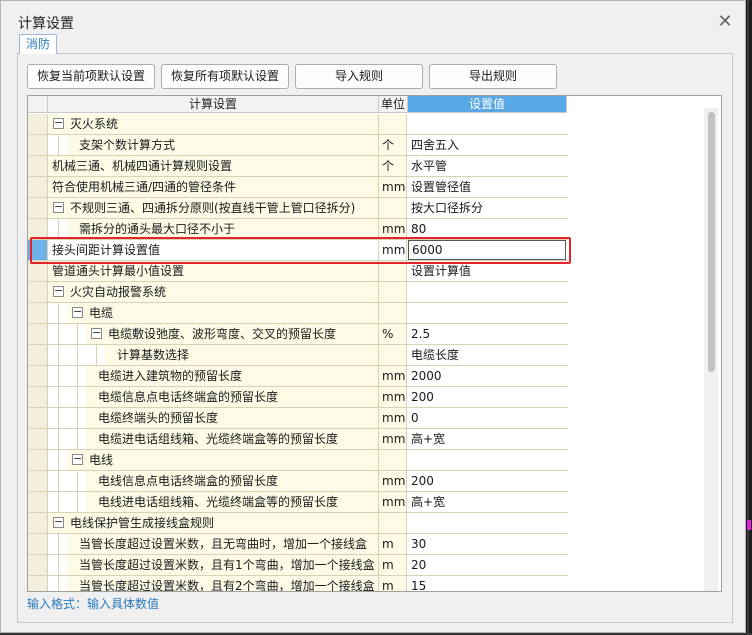 The height and width of the screenshot is (635, 752). I want to click on column-header-value: 设置值, so click(487, 104).